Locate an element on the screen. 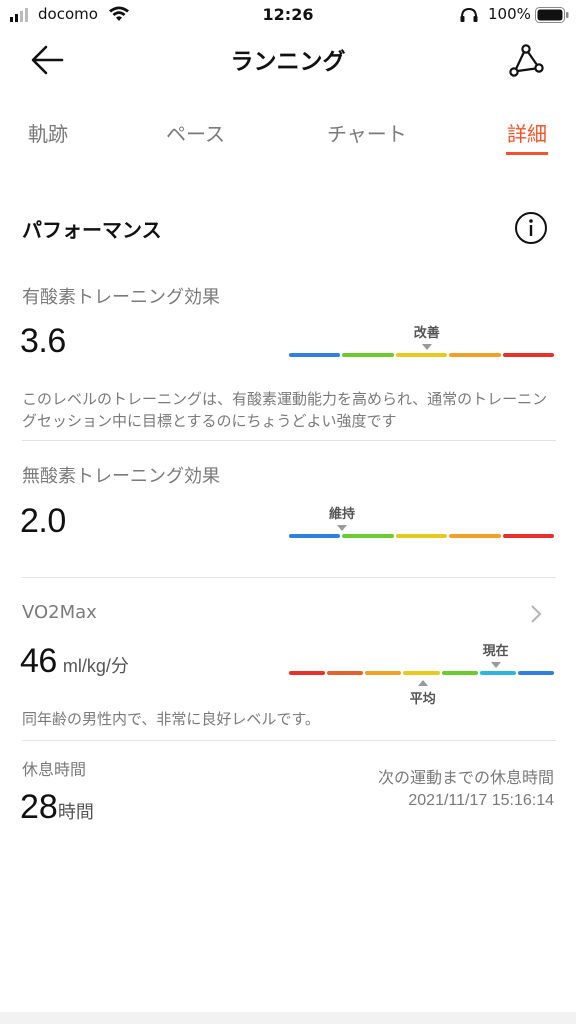 This screenshot has width=576, height=1024. vo2max-scale-bar is located at coordinates (421, 673).